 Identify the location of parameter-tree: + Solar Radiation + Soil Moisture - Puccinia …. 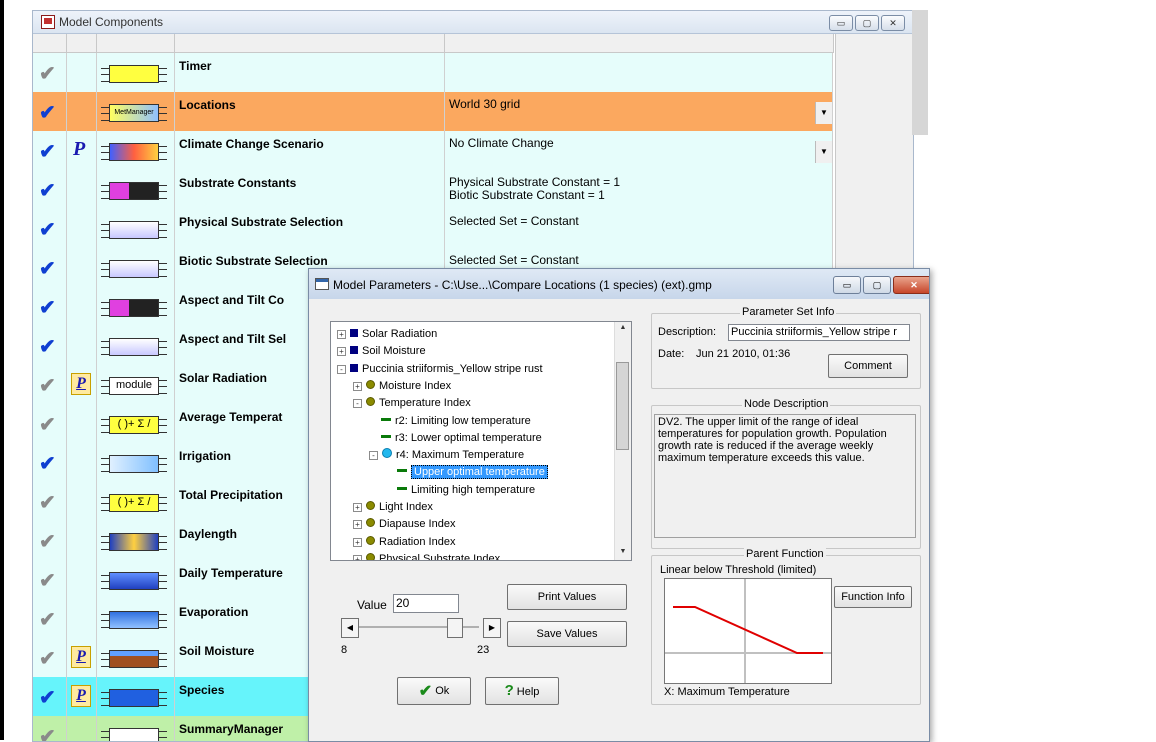
(481, 441).